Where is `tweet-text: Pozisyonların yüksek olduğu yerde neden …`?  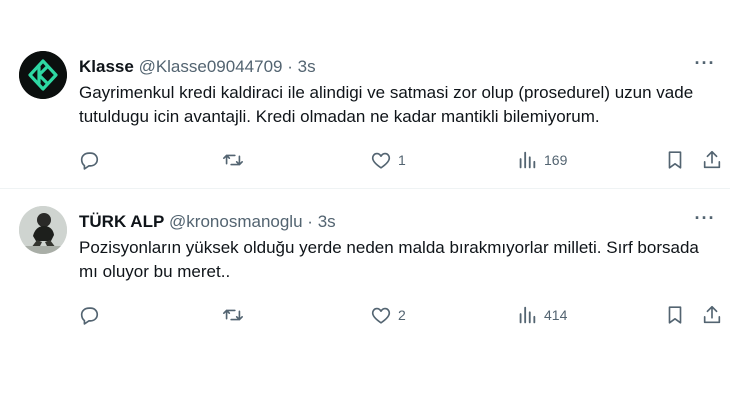 tweet-text: Pozisyonların yüksek olduğu yerde neden … is located at coordinates (389, 259).